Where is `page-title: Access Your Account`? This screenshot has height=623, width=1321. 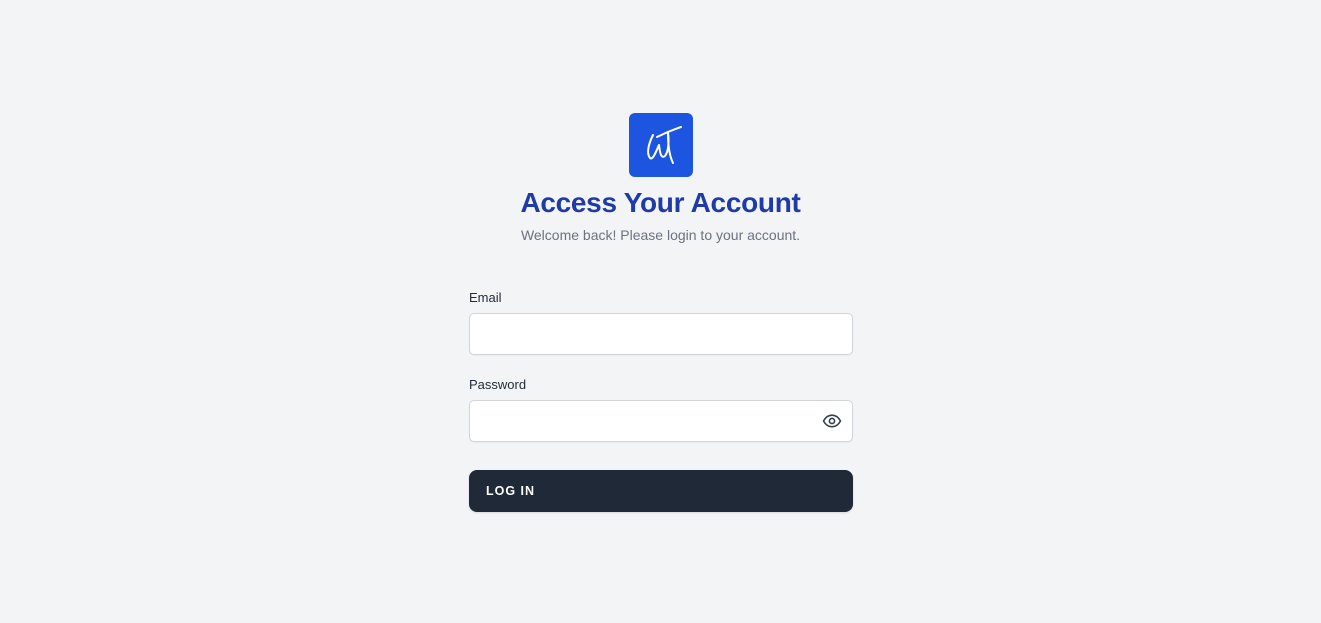 page-title: Access Your Account is located at coordinates (660, 202).